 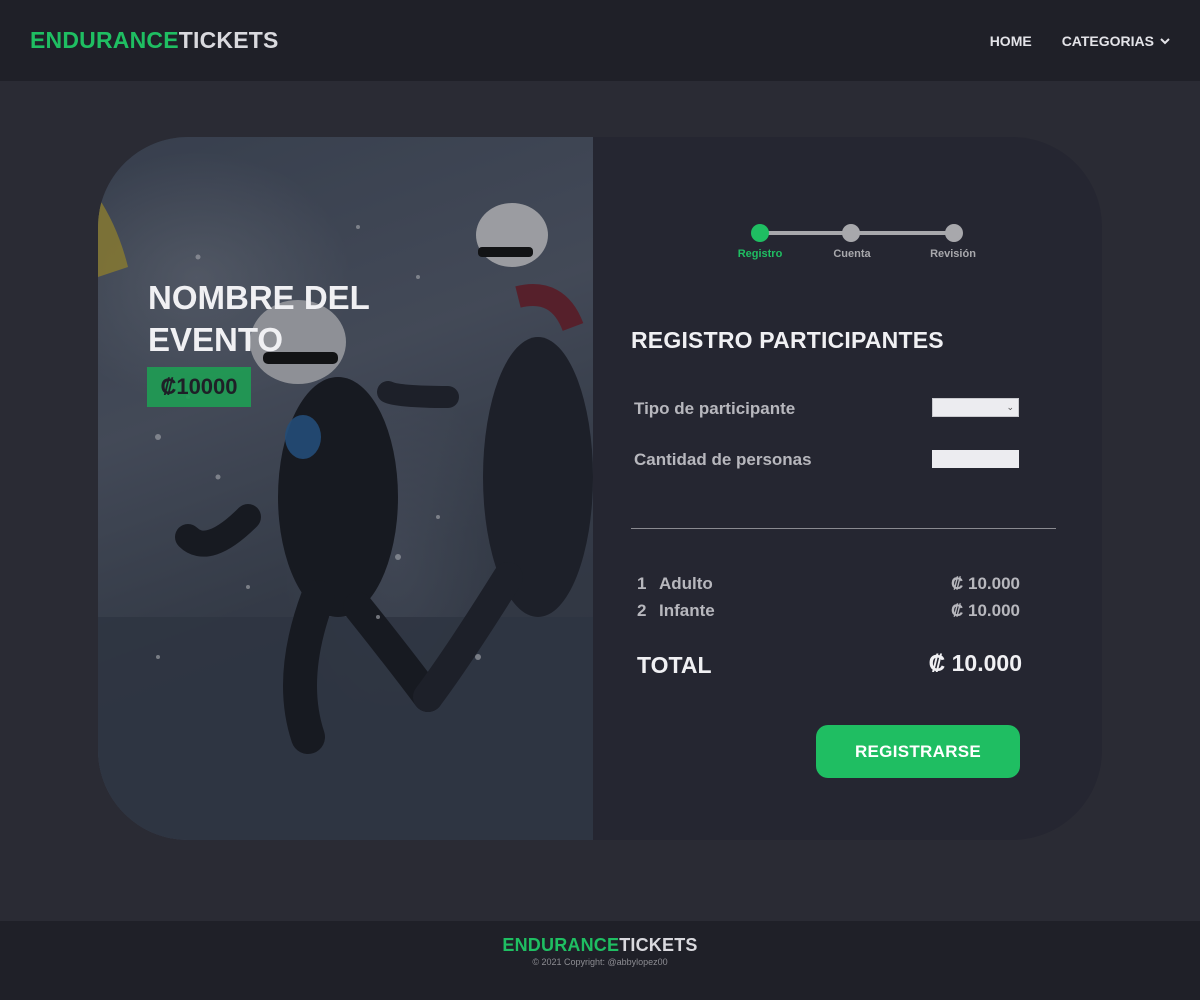 I want to click on logo-part-endurance: ENDURANCE, so click(x=104, y=40).